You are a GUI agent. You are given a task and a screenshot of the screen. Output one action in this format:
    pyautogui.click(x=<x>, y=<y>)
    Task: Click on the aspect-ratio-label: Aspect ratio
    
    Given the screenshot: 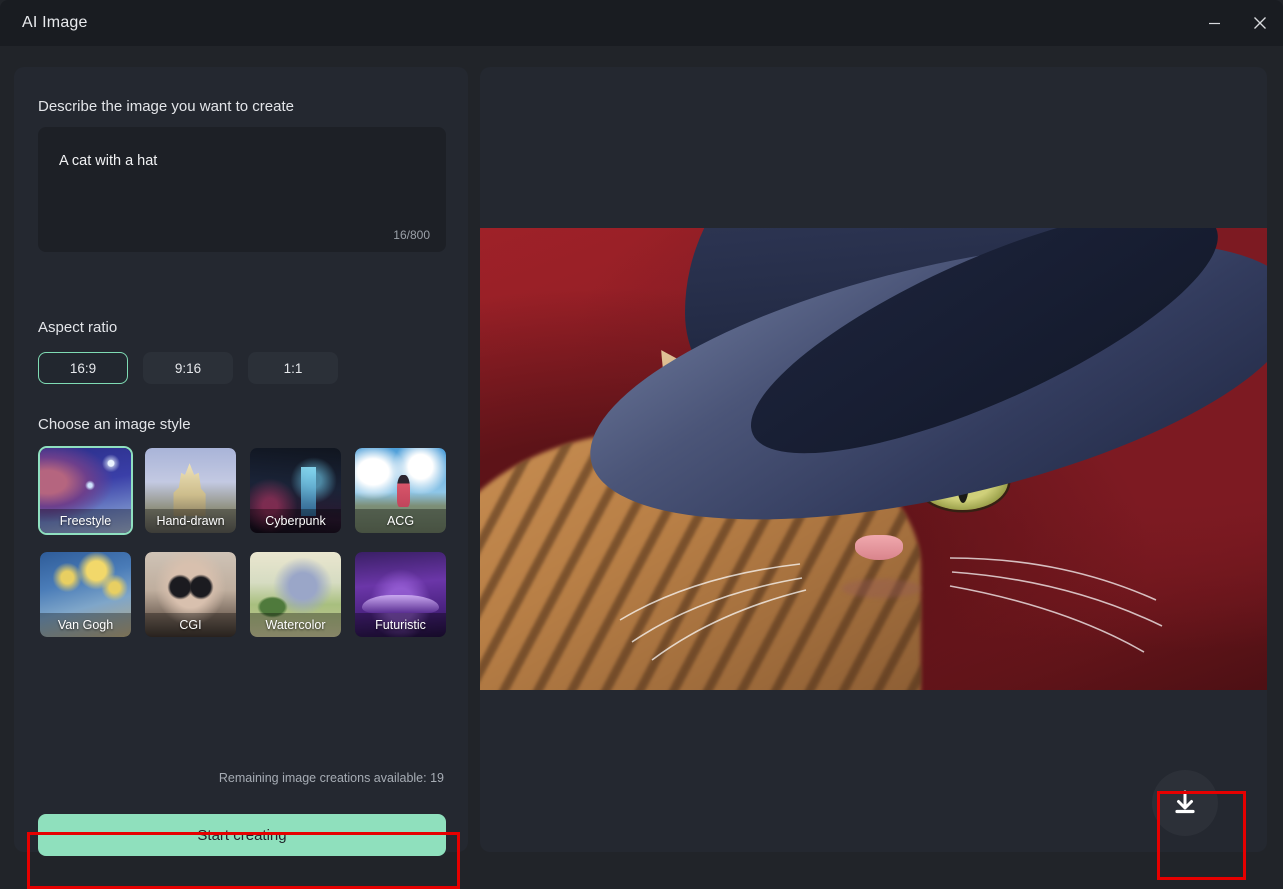 What is the action you would take?
    pyautogui.click(x=78, y=327)
    